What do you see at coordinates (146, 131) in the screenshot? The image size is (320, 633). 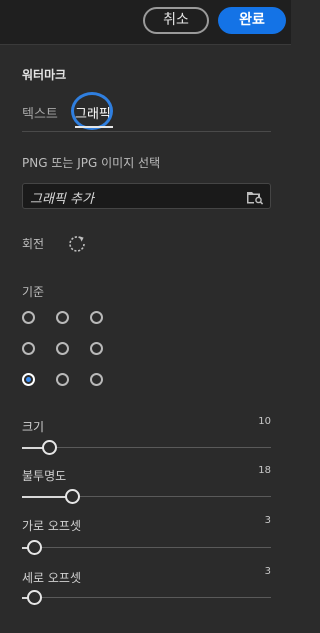 I see `tab-divider` at bounding box center [146, 131].